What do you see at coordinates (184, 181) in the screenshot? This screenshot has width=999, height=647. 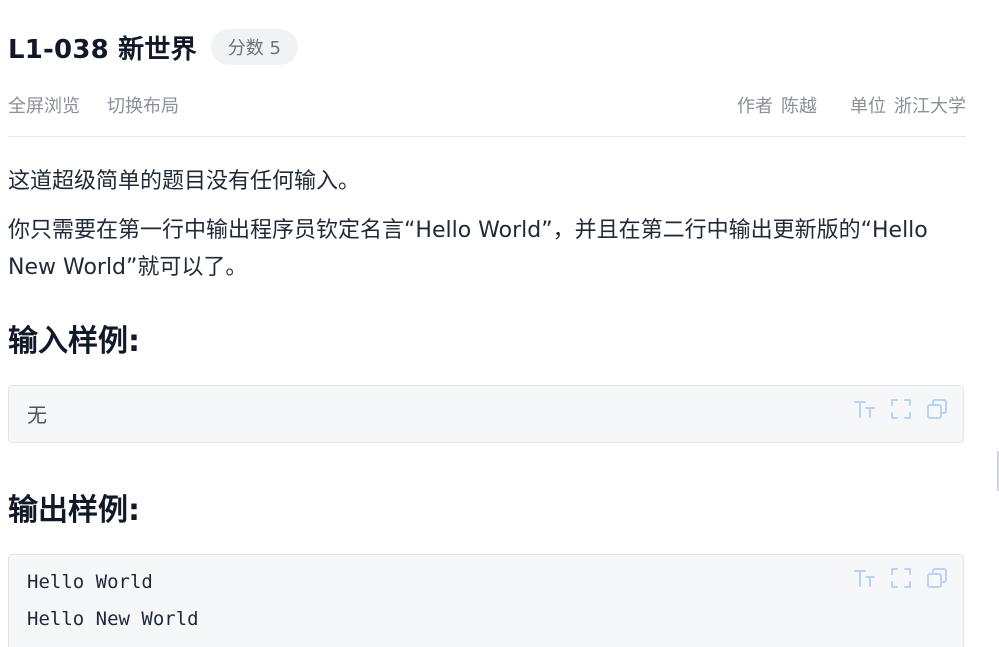 I see `description-paragraph: 这道超级简单的题目没有任何输入。` at bounding box center [184, 181].